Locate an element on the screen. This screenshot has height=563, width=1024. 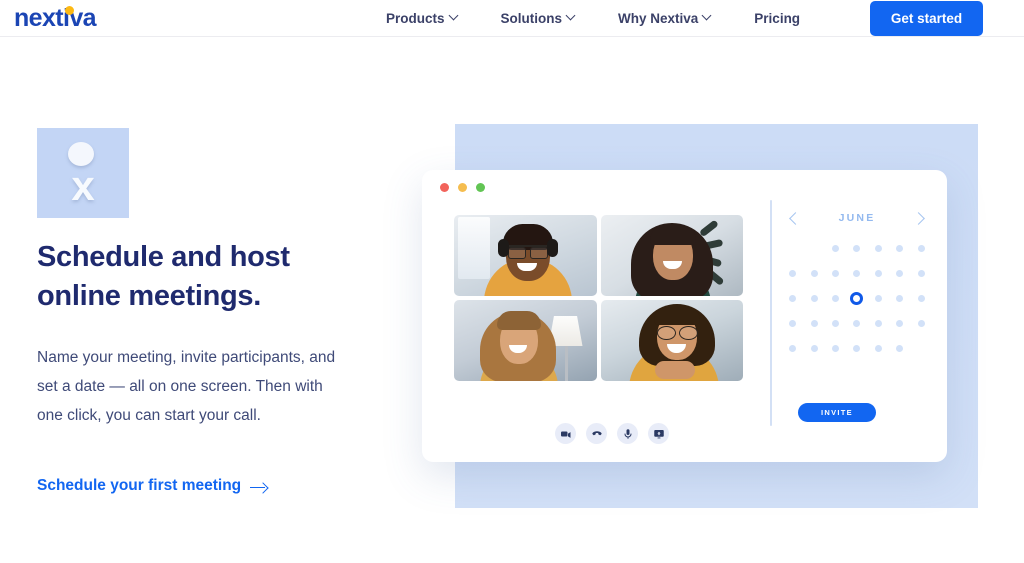
nav-item-why-nextiva: Why Nextiva is located at coordinates (665, 18).